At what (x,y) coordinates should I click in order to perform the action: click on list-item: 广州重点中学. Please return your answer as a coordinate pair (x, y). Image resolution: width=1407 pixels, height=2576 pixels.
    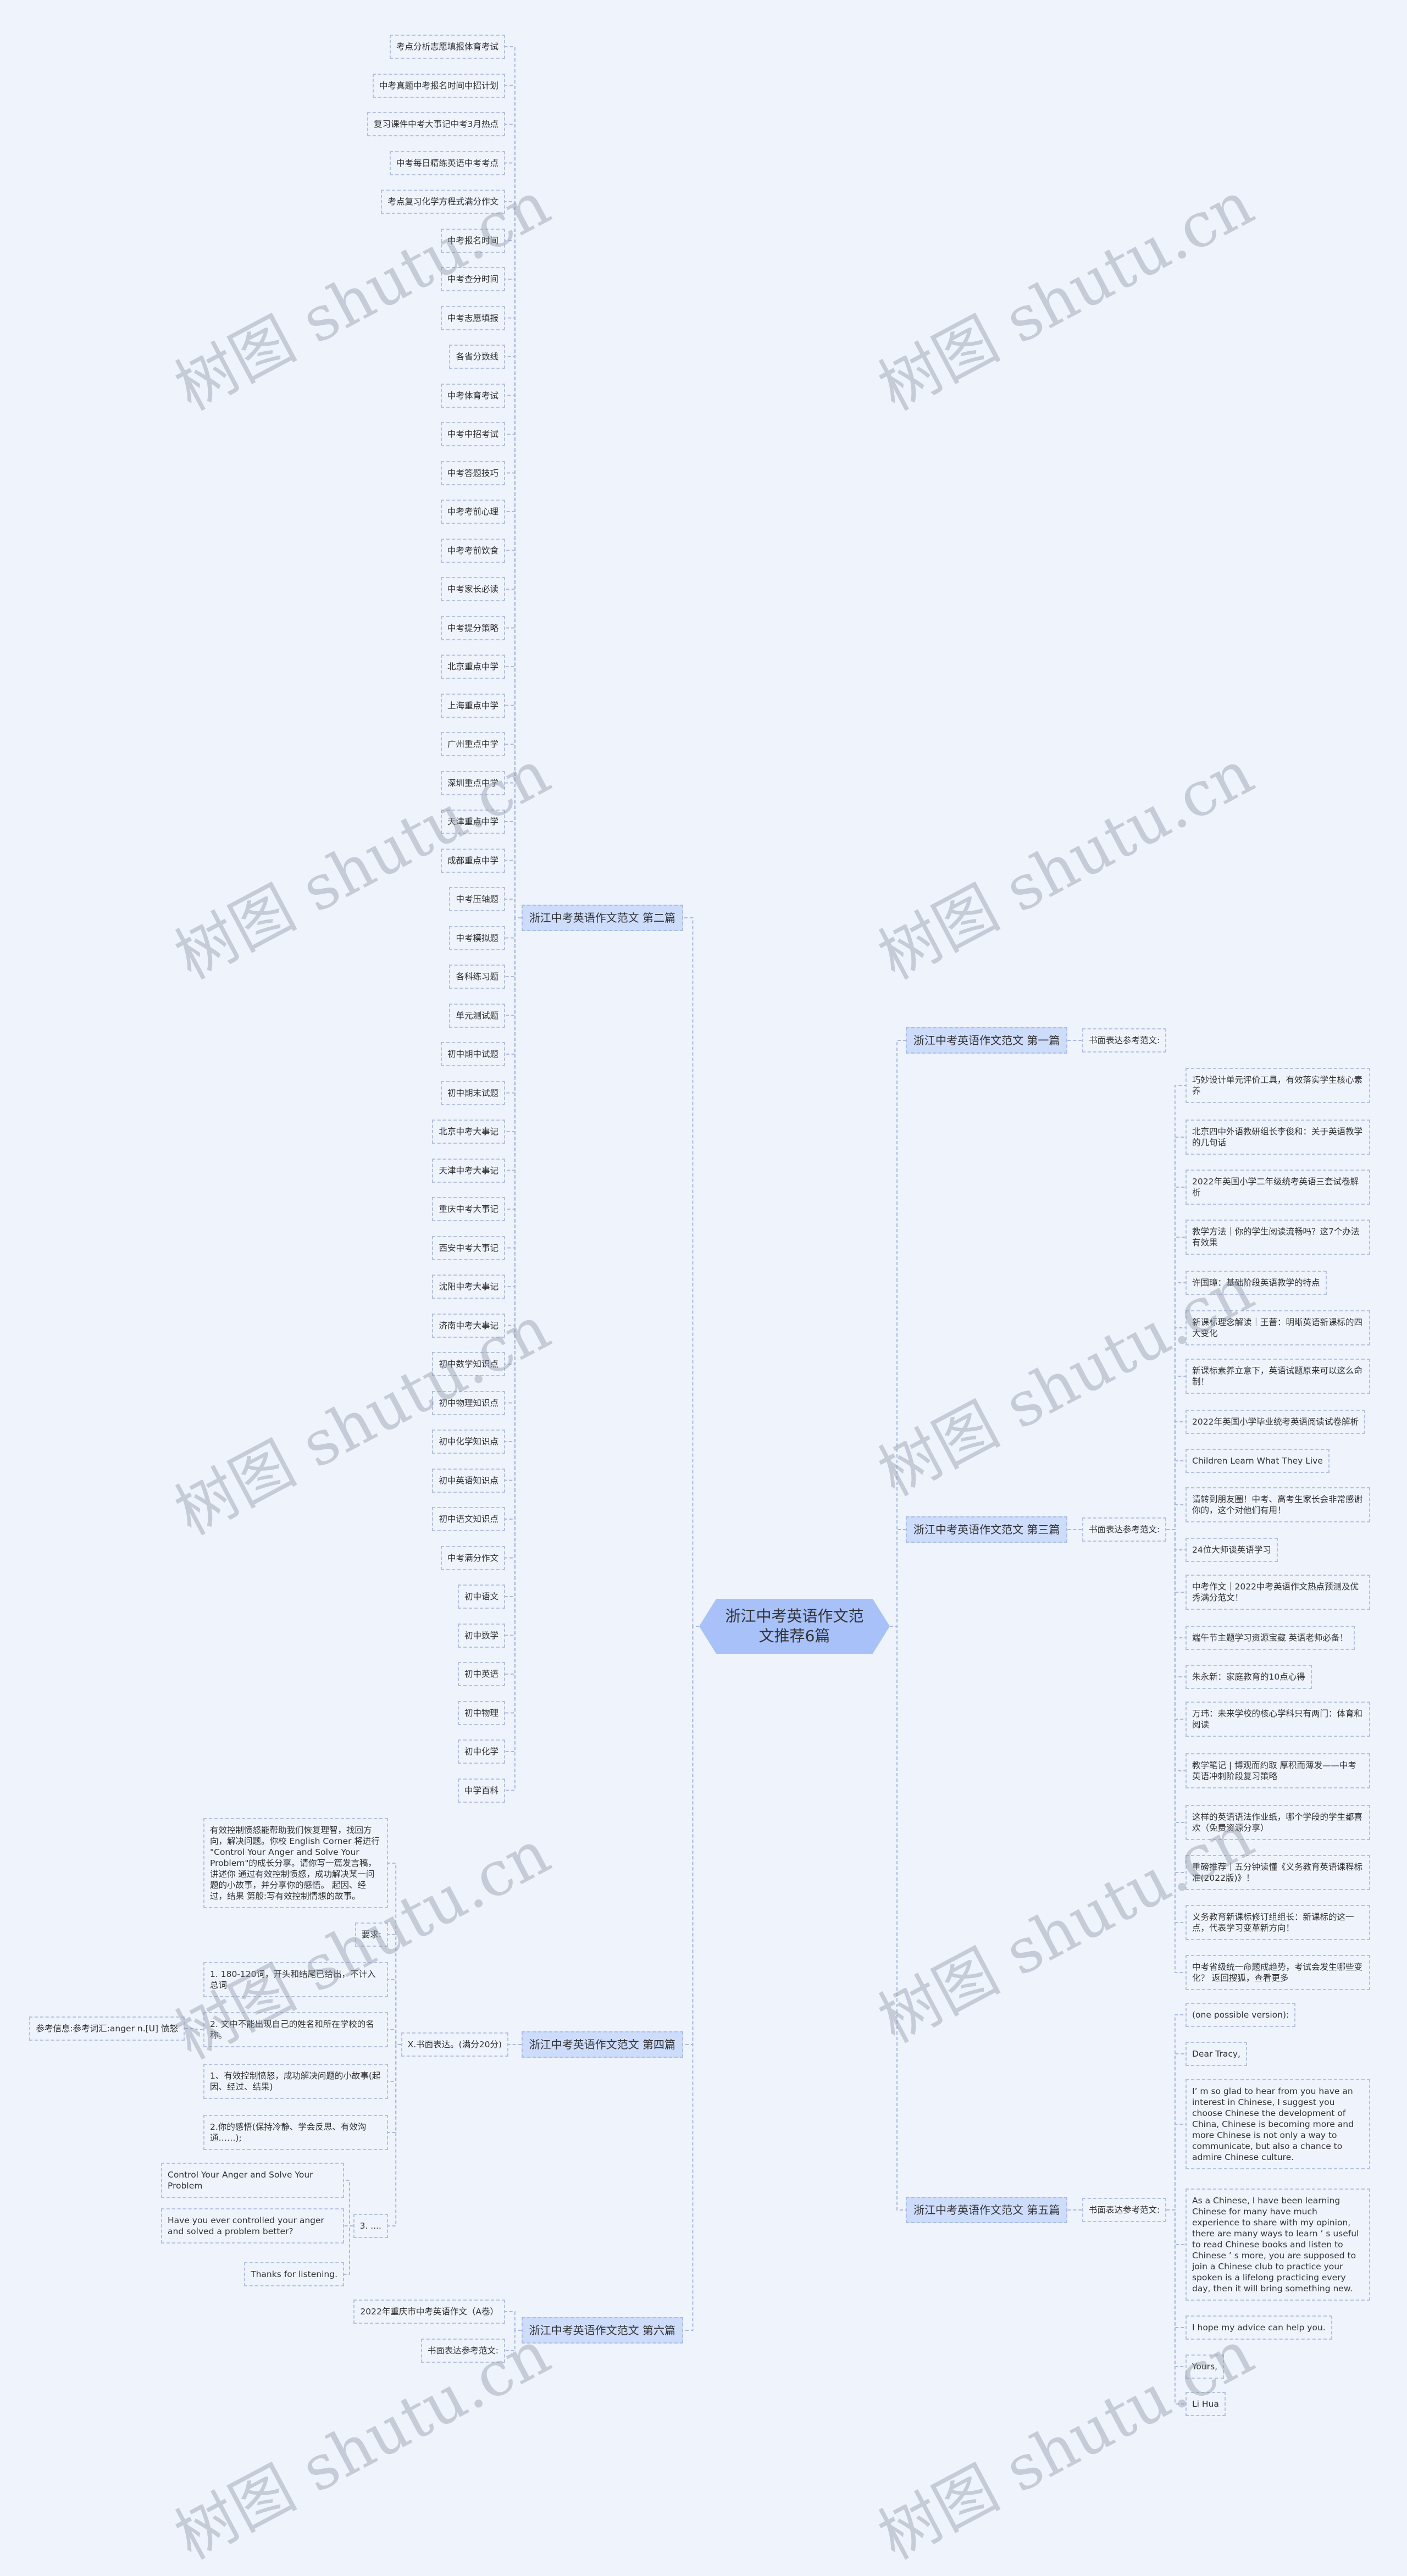
    Looking at the image, I should click on (472, 744).